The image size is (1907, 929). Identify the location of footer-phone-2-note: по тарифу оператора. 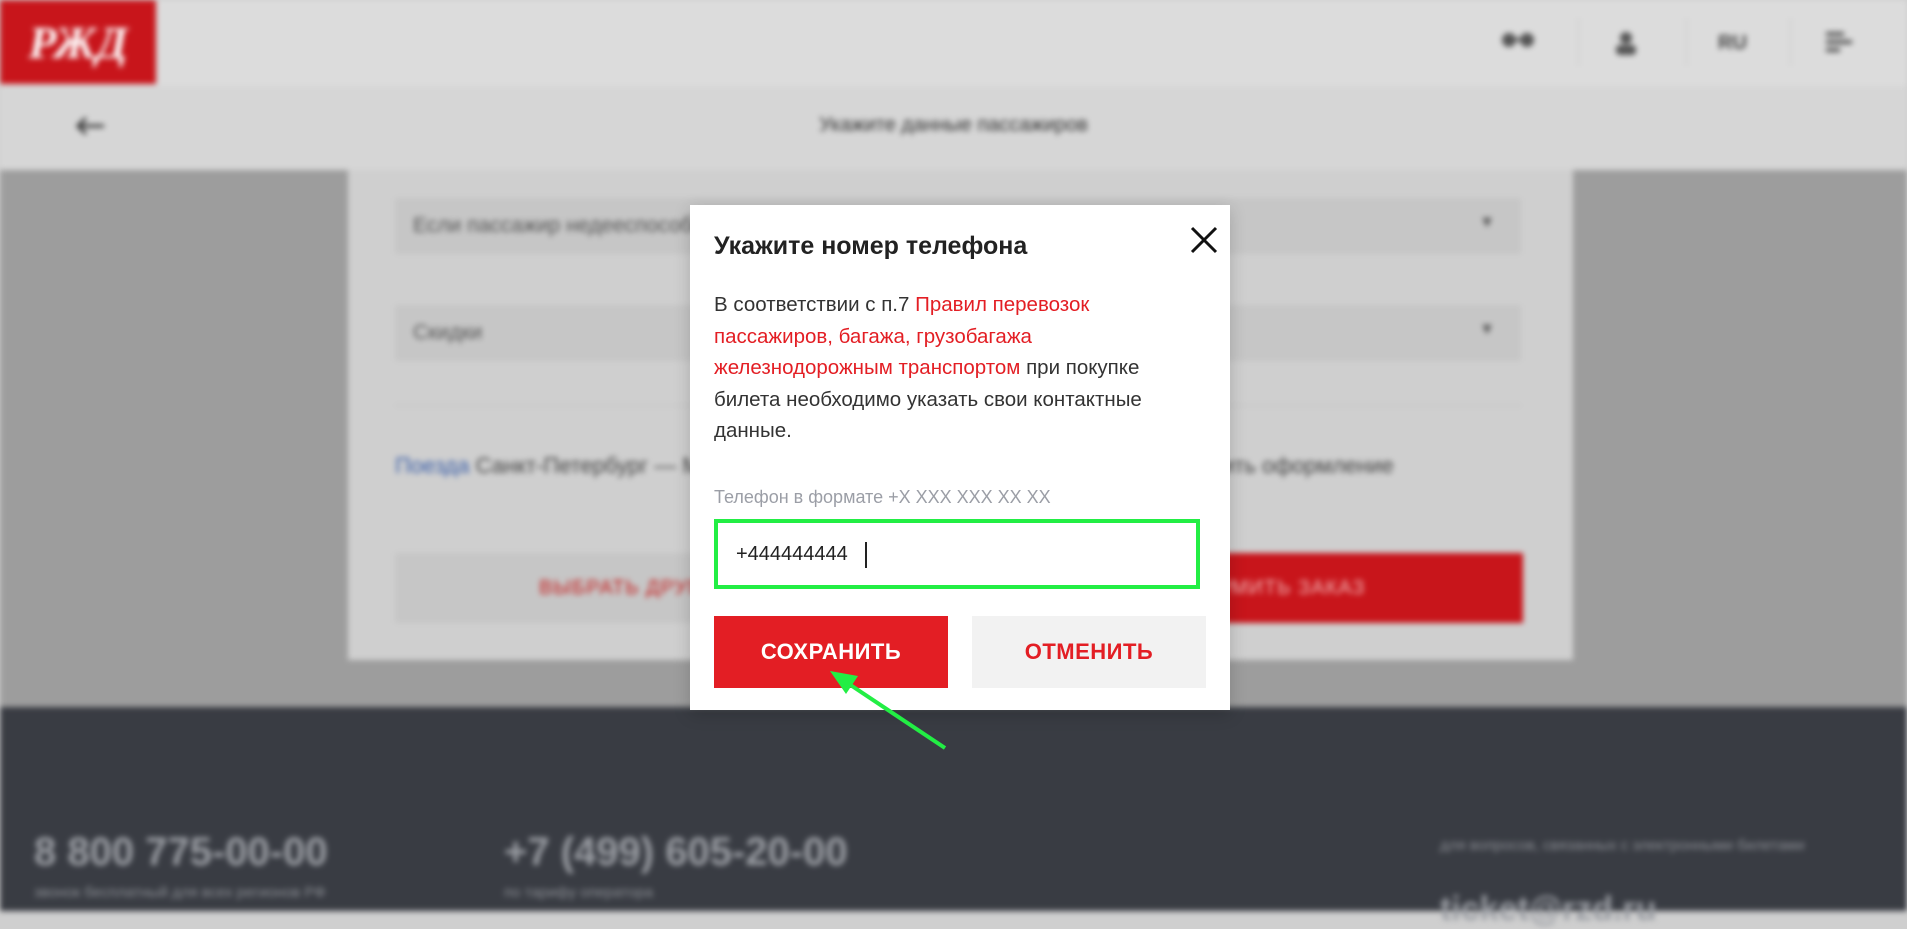
(579, 892).